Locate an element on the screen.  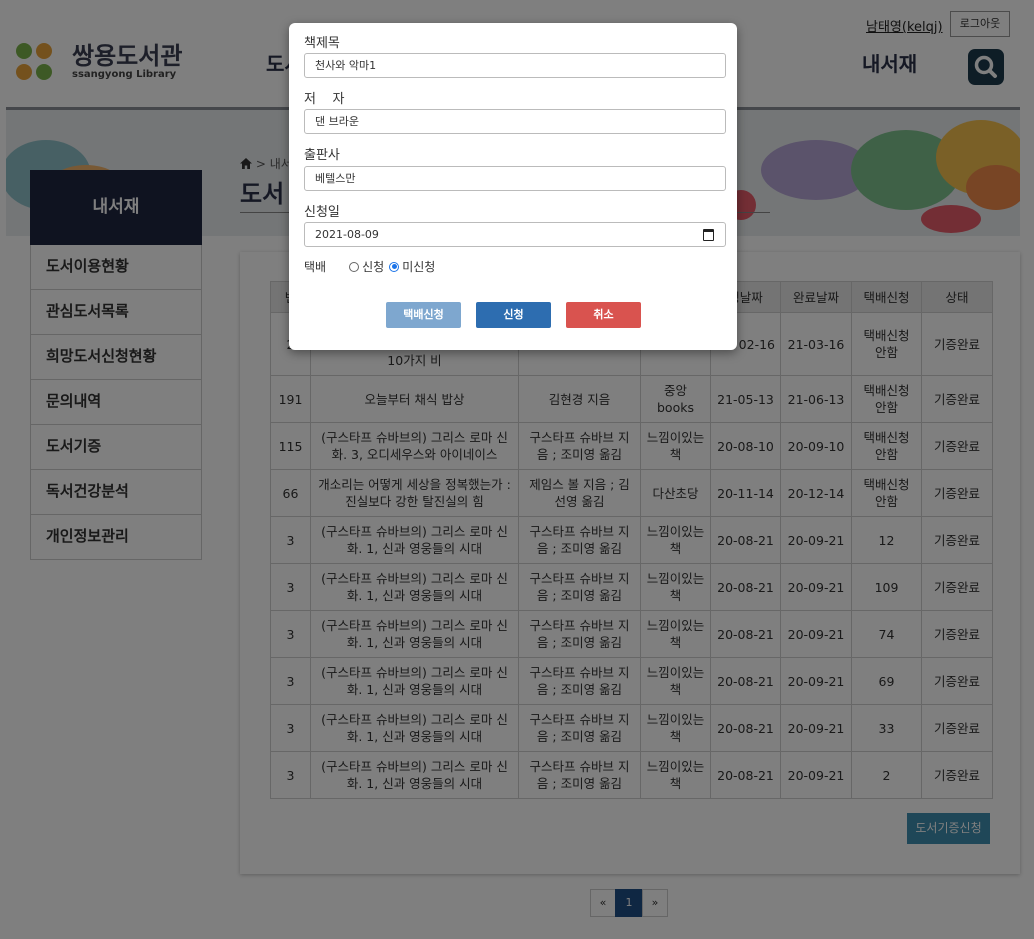
delivery-label: 택배 is located at coordinates (315, 267).